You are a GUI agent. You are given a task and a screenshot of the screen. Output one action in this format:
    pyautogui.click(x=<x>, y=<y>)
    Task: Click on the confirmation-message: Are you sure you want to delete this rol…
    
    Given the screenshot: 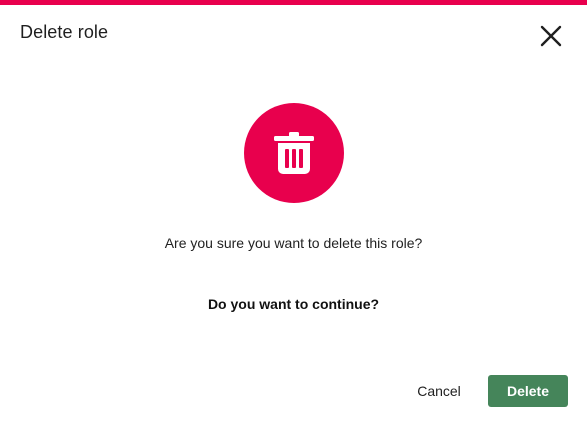 What is the action you would take?
    pyautogui.click(x=293, y=243)
    